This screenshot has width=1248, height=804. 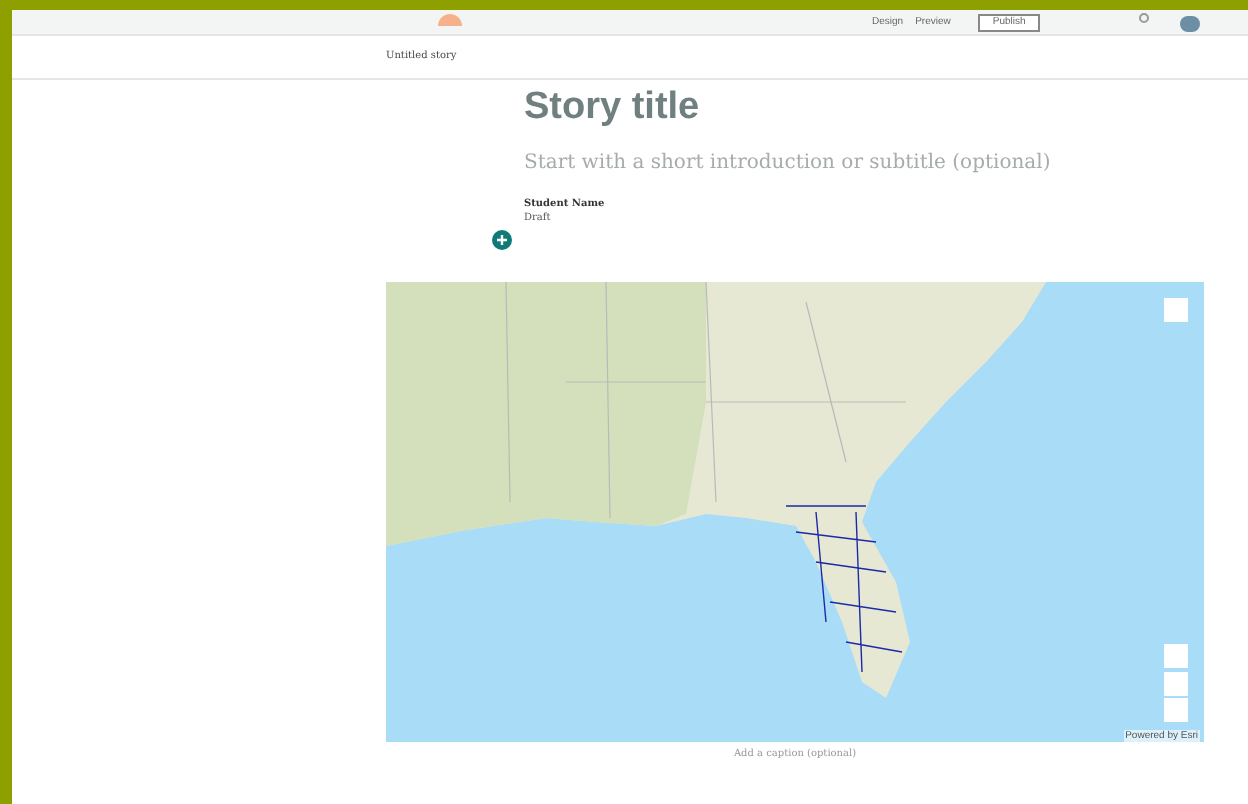 I want to click on story-title: Story title, so click(x=886, y=108).